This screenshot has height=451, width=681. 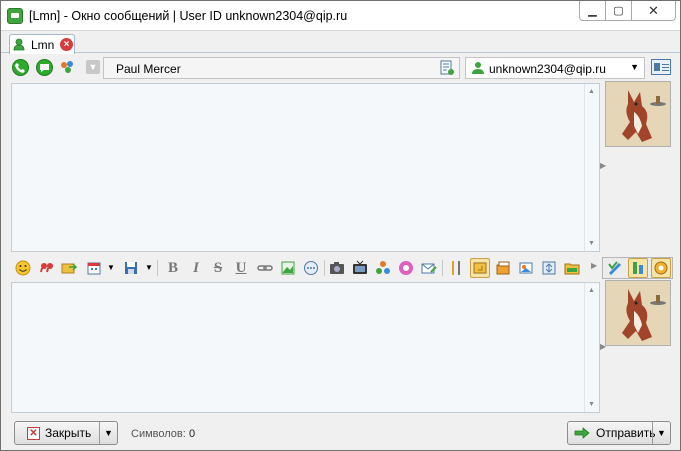 I want to click on italic-button: I, so click(x=196, y=268).